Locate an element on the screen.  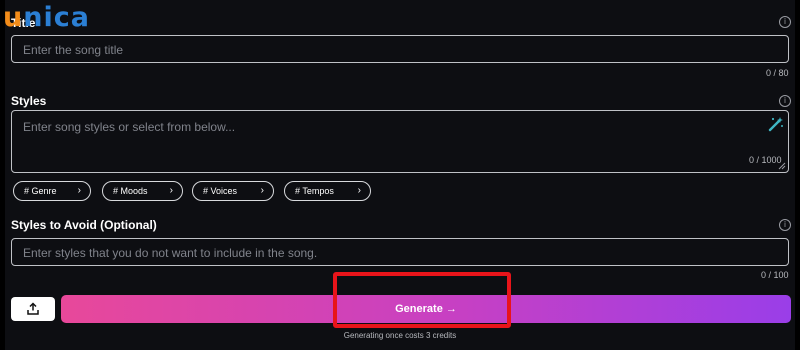
avoid-counter: 0 / 100 is located at coordinates (775, 275).